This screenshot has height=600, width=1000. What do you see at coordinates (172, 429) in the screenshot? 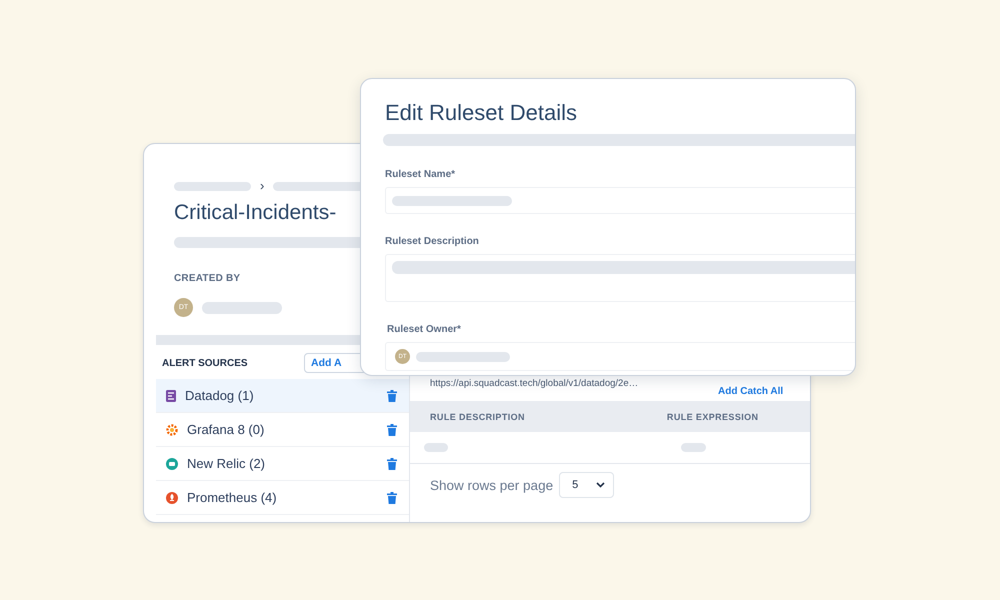
I see `gear-icon` at bounding box center [172, 429].